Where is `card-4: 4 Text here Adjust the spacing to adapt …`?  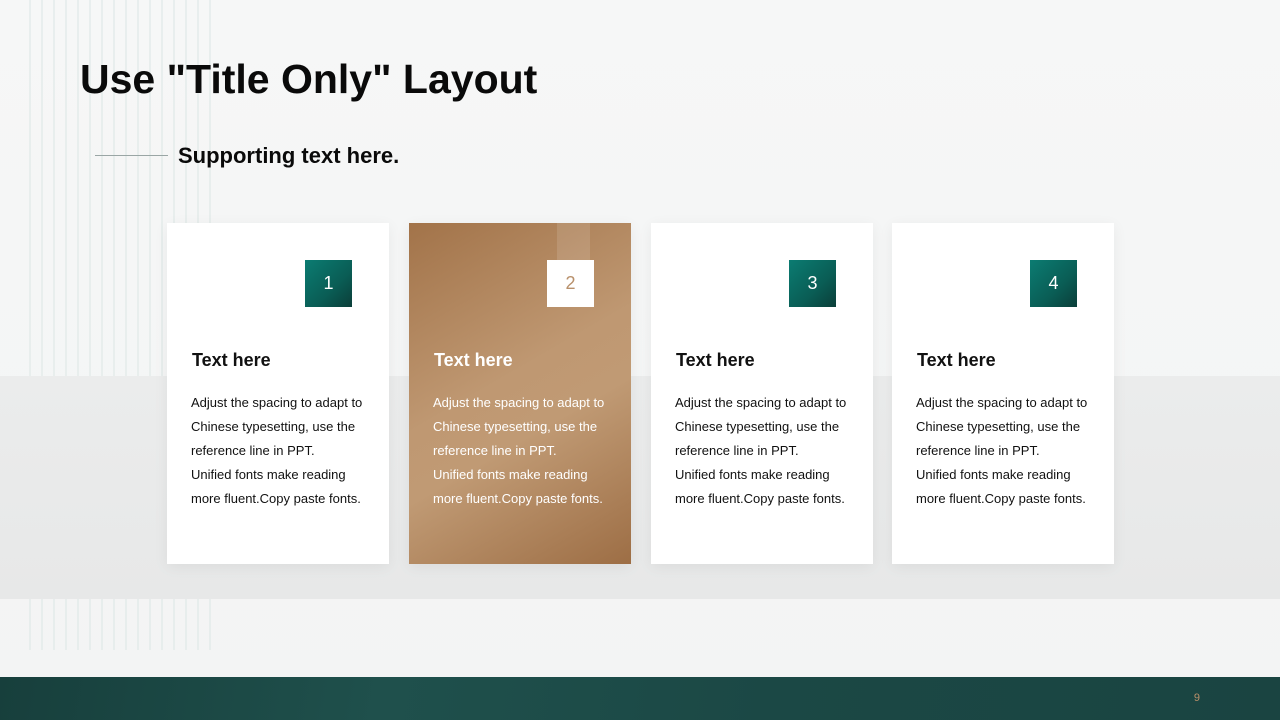 card-4: 4 Text here Adjust the spacing to adapt … is located at coordinates (1003, 393).